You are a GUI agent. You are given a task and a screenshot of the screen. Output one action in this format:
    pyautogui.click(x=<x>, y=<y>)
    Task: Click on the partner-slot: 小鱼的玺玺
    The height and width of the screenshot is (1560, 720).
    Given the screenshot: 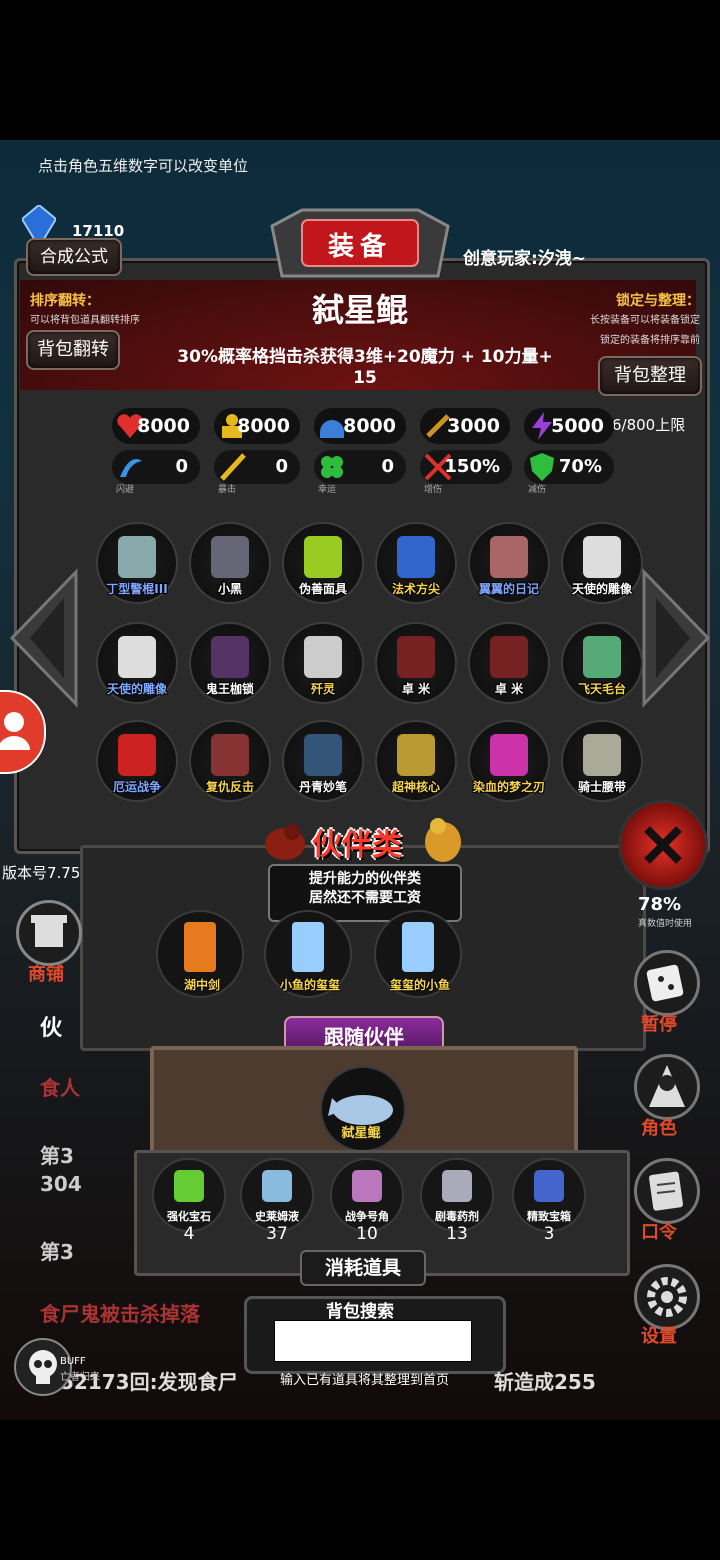 What is the action you would take?
    pyautogui.click(x=308, y=954)
    